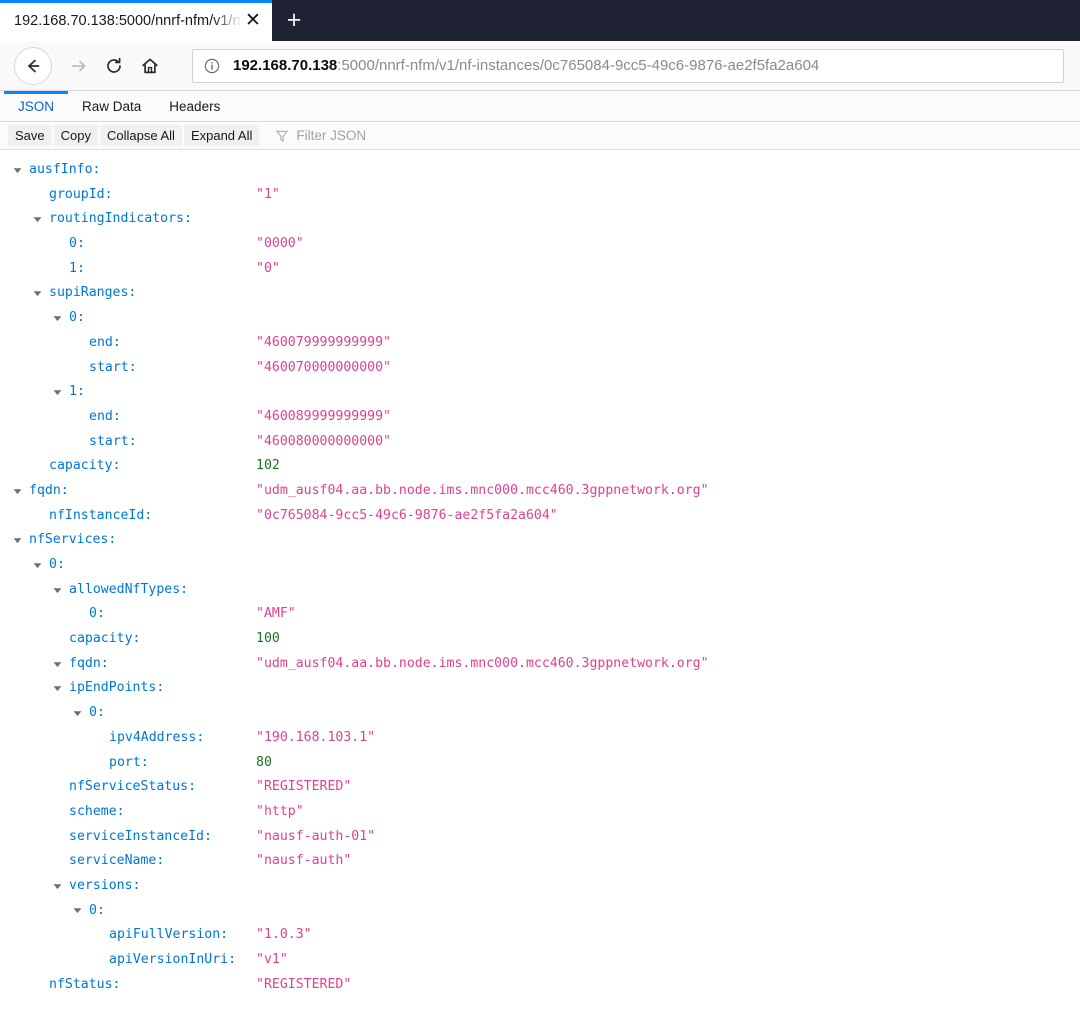  I want to click on copy-button: Copy, so click(75, 135).